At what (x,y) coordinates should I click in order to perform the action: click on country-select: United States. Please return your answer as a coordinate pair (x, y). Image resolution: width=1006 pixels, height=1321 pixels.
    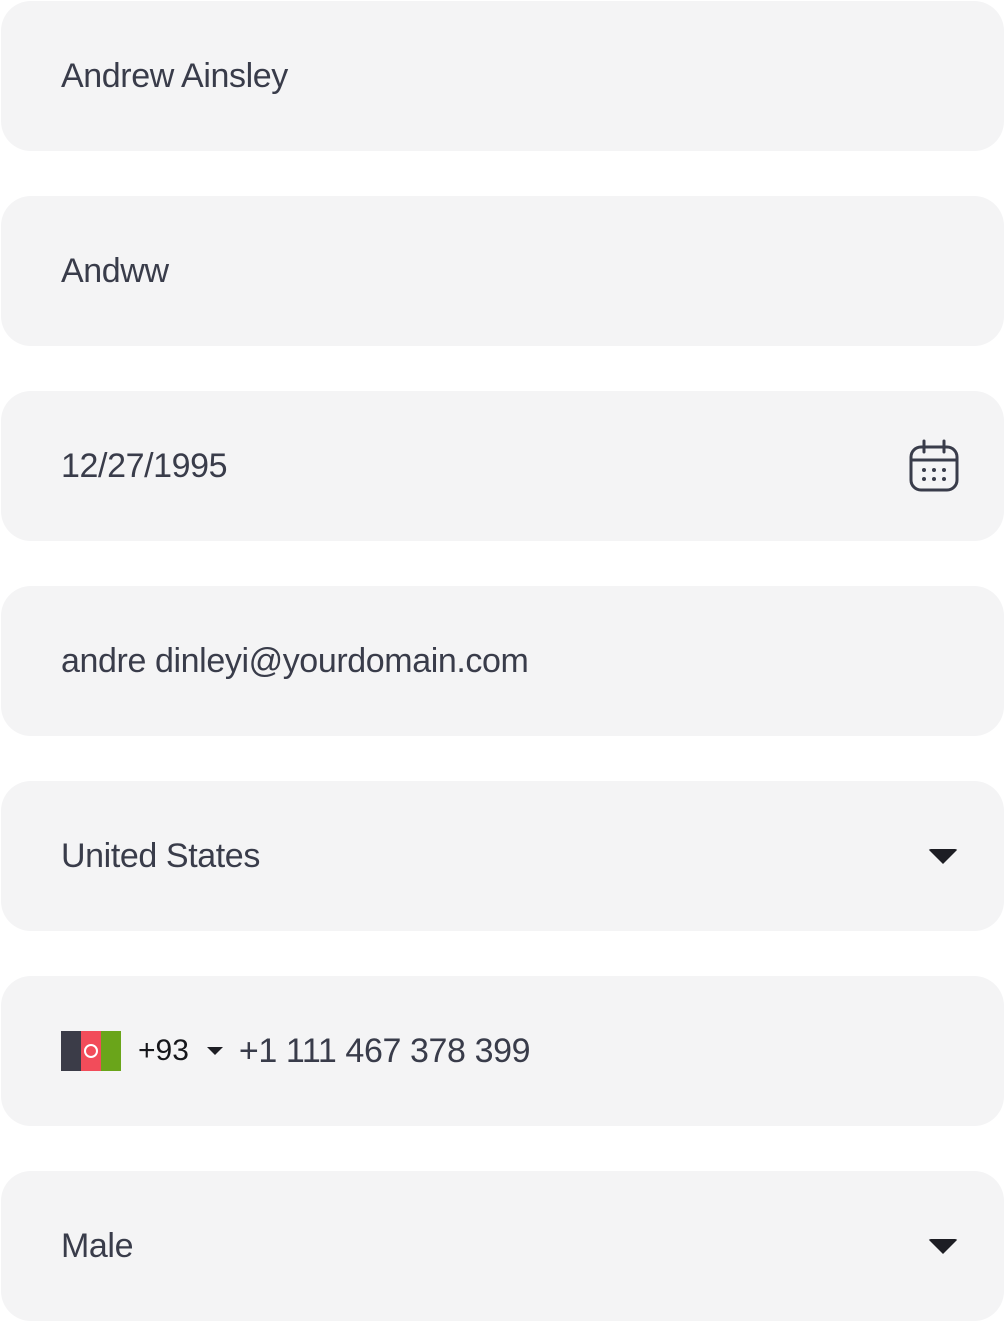
    Looking at the image, I should click on (502, 856).